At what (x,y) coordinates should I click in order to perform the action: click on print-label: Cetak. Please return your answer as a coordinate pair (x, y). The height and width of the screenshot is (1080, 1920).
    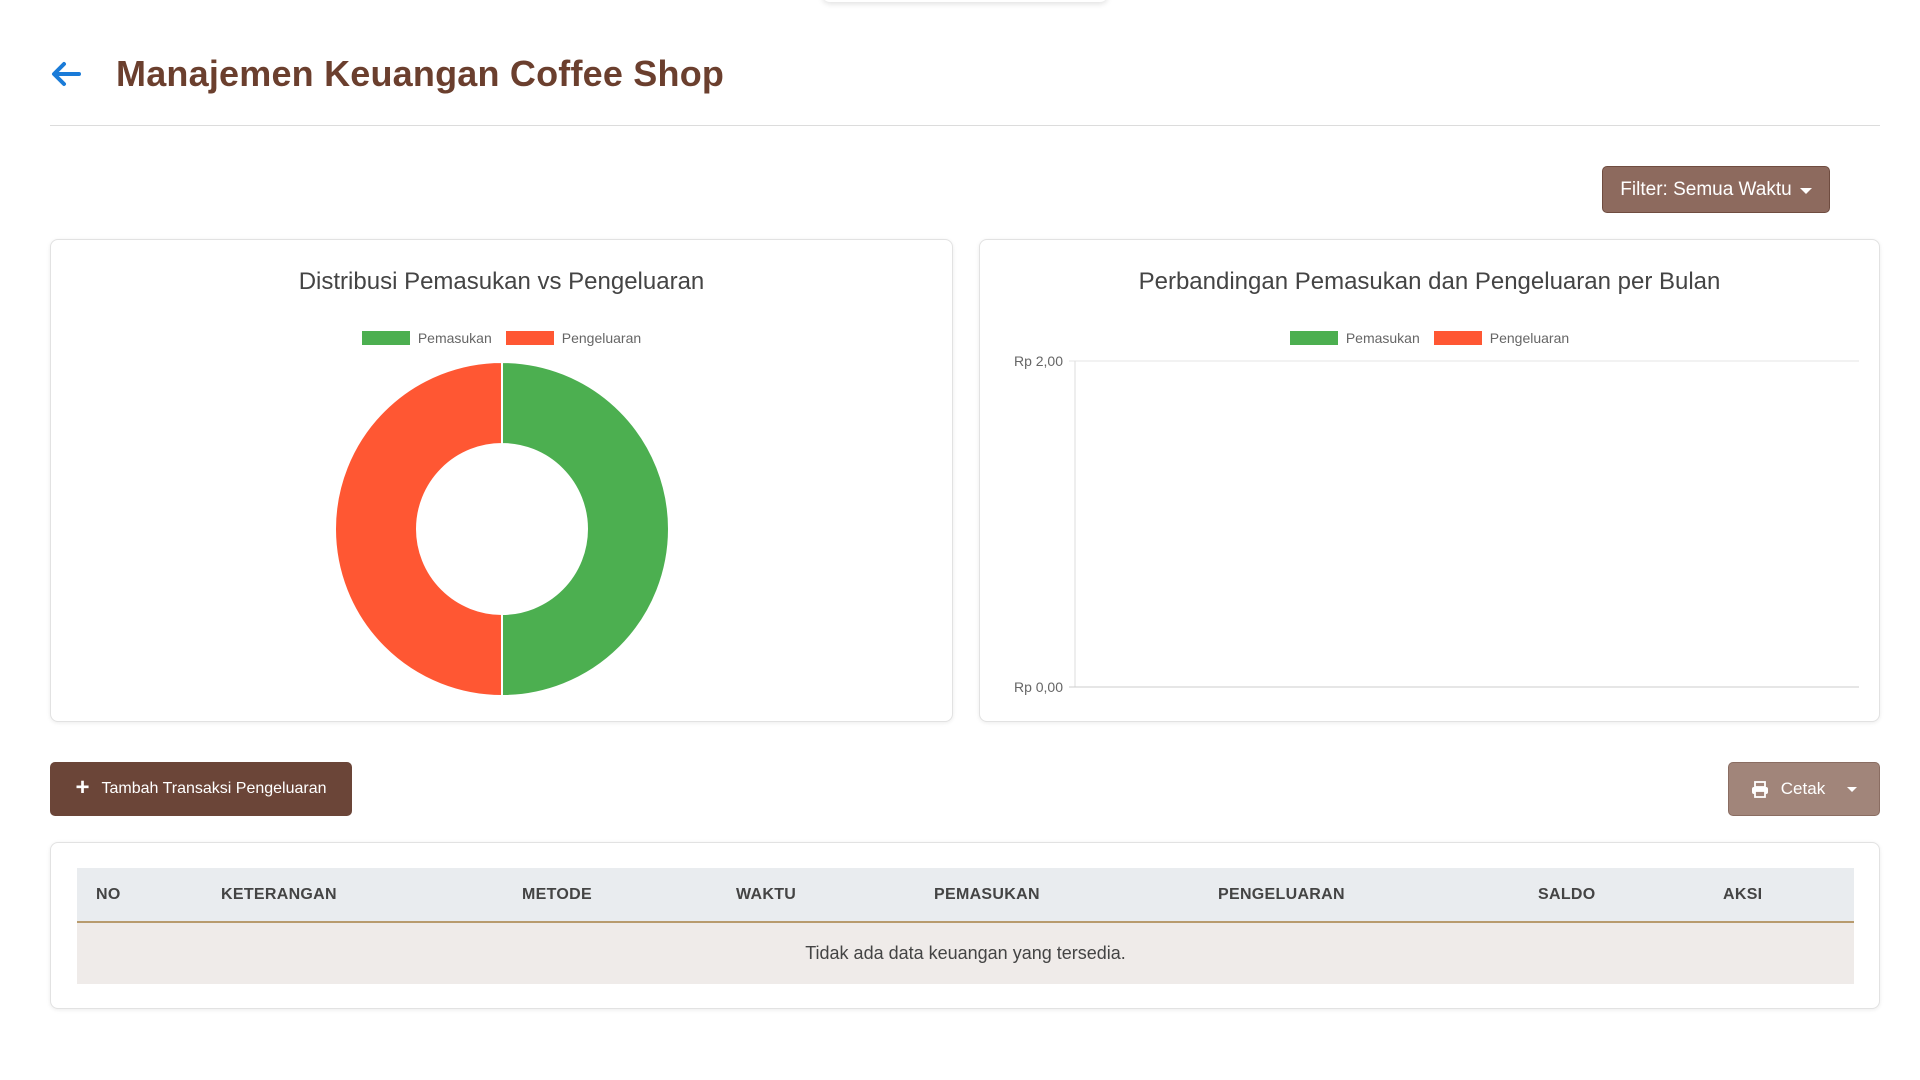
    Looking at the image, I should click on (1803, 788).